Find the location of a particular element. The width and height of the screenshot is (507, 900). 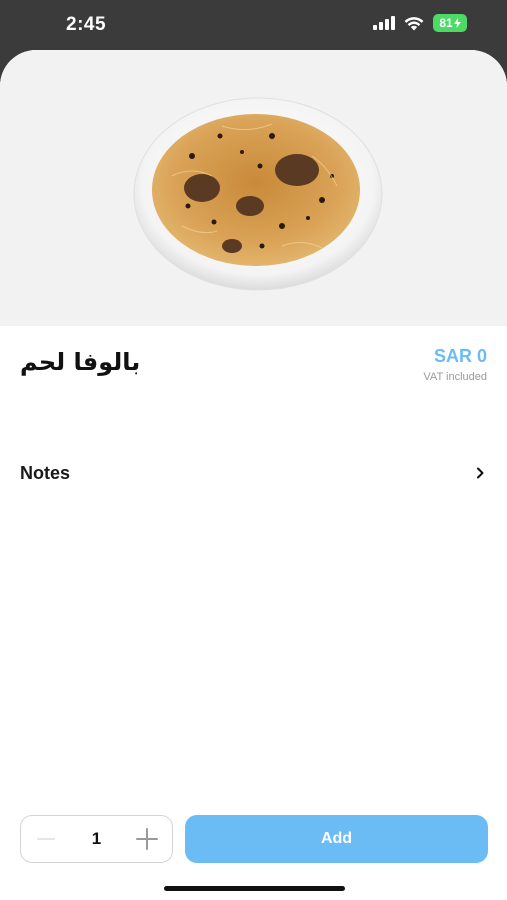

battery-level: 81 is located at coordinates (446, 23).